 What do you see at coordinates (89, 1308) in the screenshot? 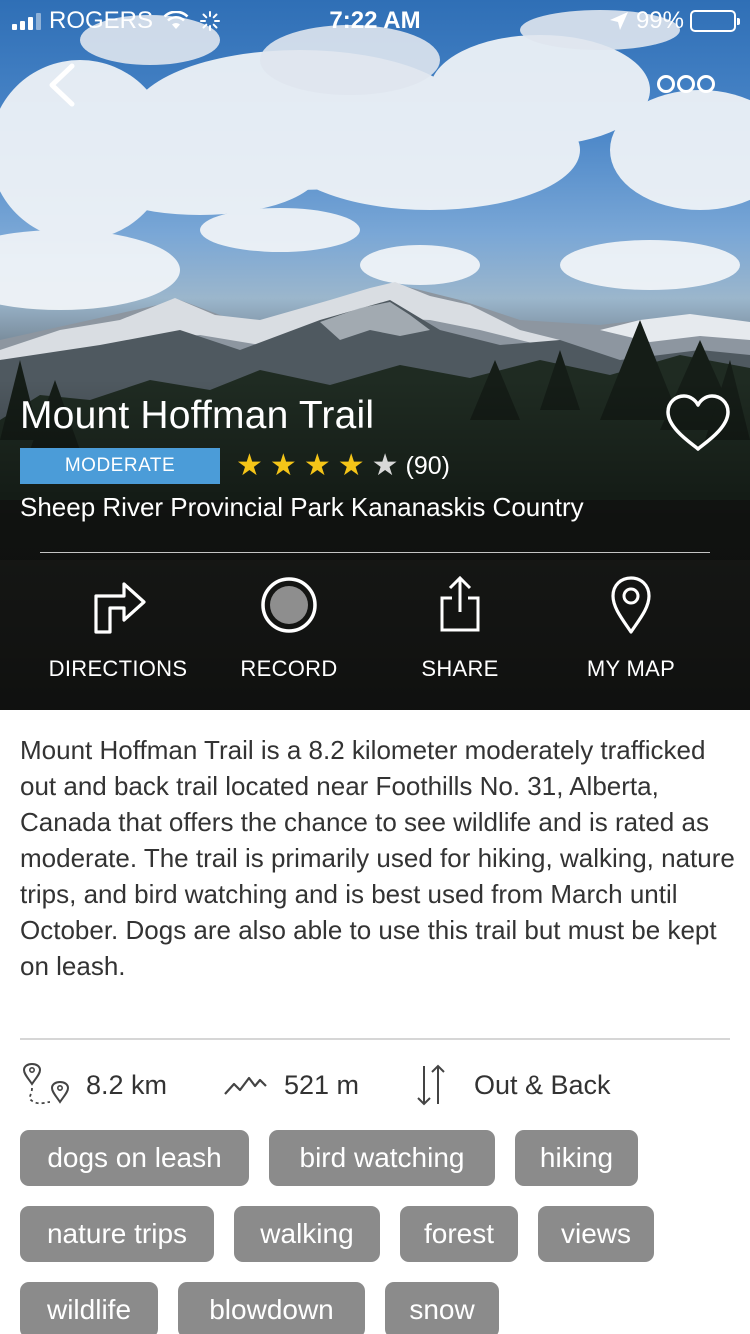
I see `tag-chip: wildlife` at bounding box center [89, 1308].